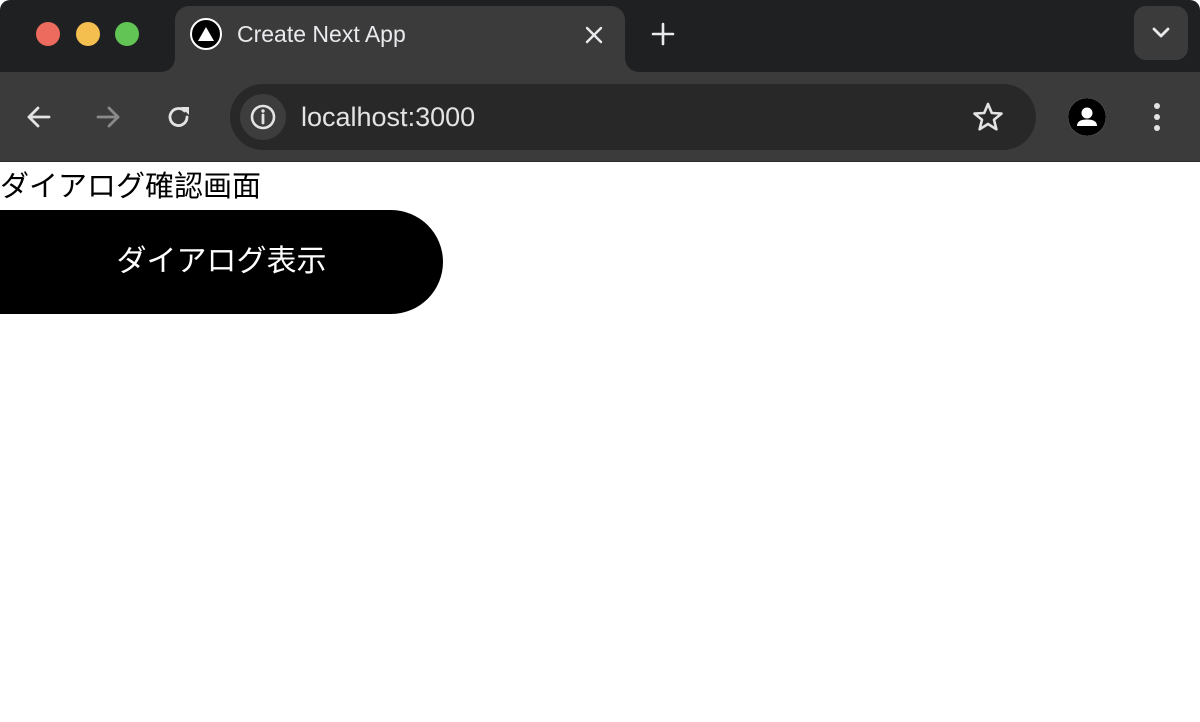  What do you see at coordinates (321, 34) in the screenshot?
I see `tab-title: Create Next App` at bounding box center [321, 34].